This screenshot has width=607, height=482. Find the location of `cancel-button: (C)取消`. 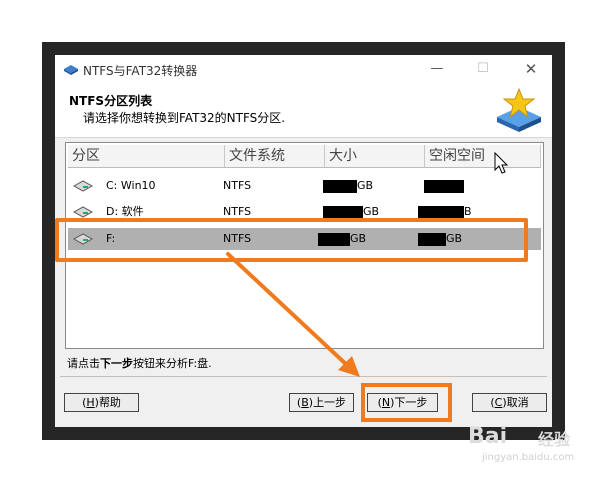

cancel-button: (C)取消 is located at coordinates (509, 402).